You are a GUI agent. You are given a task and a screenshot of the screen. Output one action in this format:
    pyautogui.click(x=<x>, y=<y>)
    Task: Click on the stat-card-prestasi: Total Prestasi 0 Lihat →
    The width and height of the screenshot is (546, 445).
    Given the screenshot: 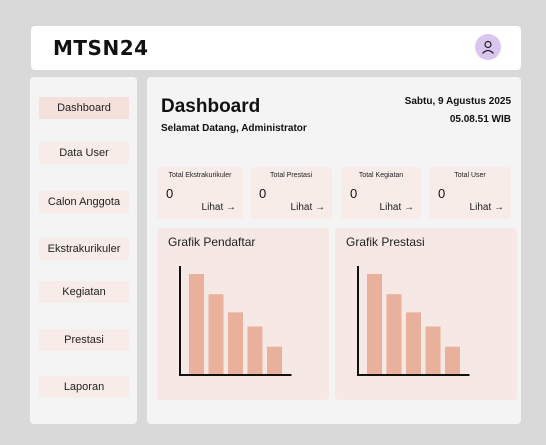 What is the action you would take?
    pyautogui.click(x=291, y=193)
    